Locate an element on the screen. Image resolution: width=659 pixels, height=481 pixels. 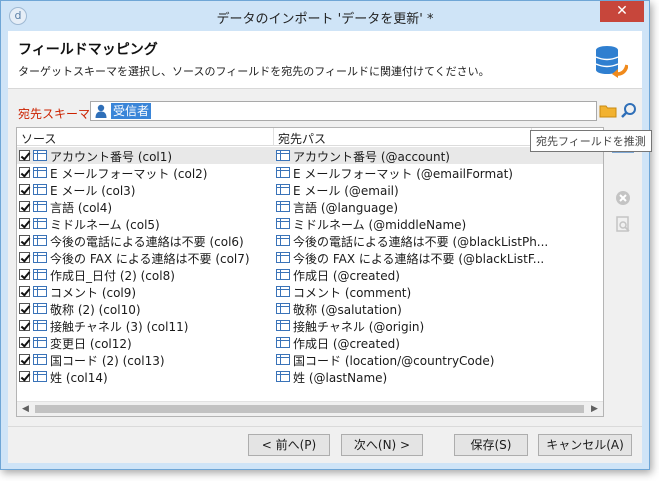
next-button: 次へ(N) > is located at coordinates (382, 445).